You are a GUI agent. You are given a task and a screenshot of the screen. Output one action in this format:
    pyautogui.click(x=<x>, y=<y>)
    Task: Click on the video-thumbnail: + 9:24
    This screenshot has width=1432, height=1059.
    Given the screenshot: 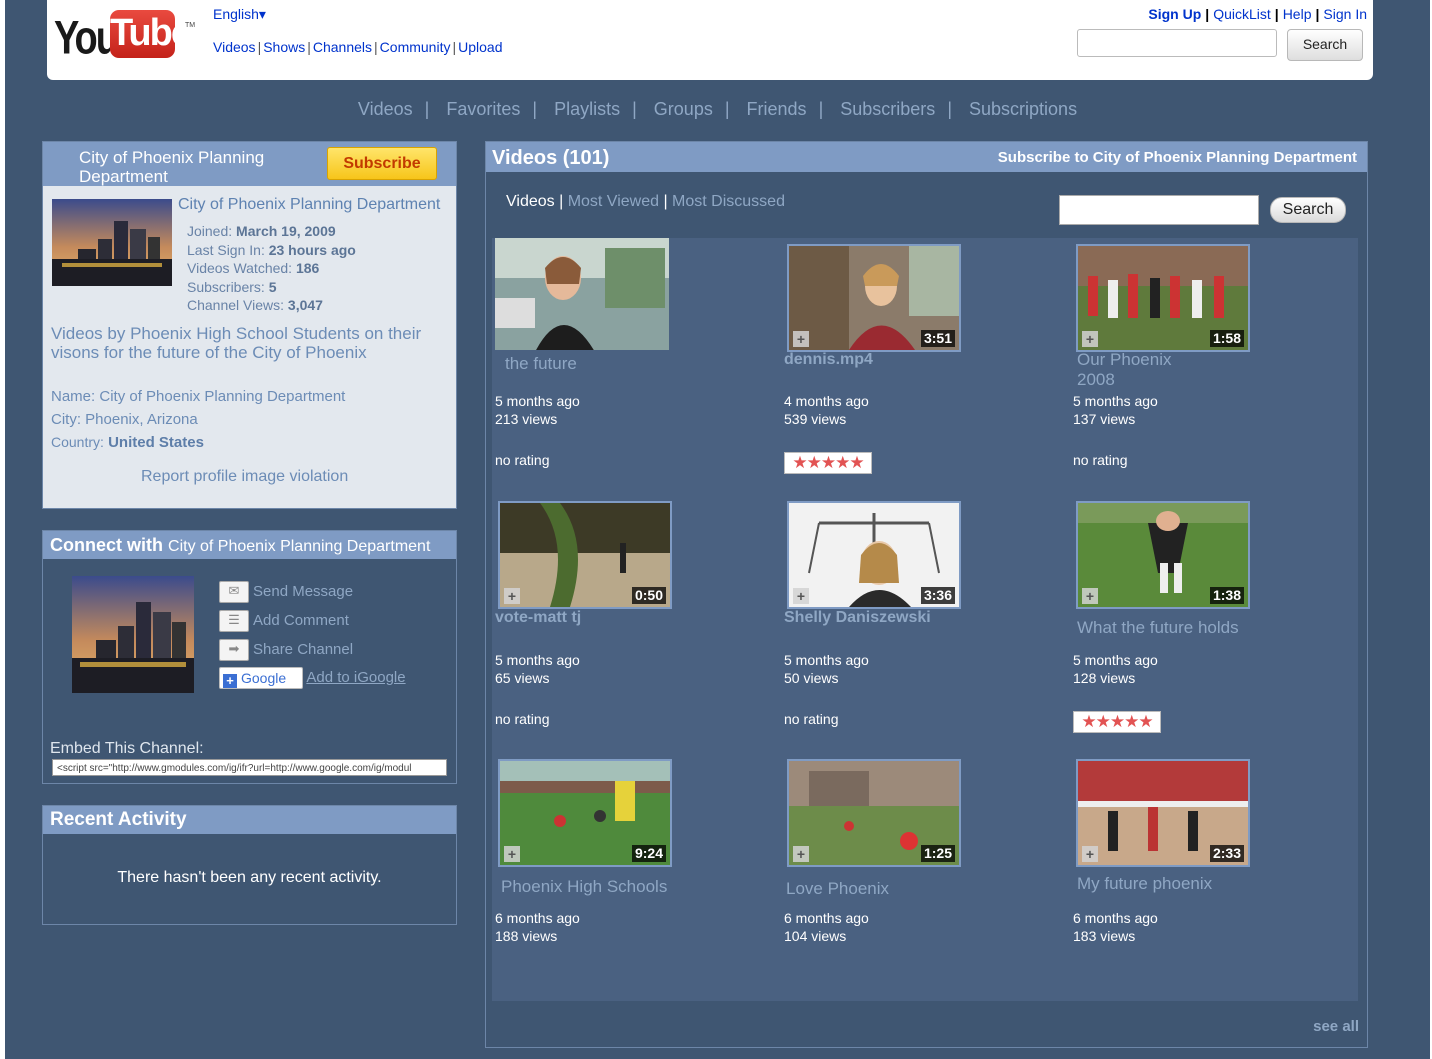 What is the action you would take?
    pyautogui.click(x=585, y=813)
    